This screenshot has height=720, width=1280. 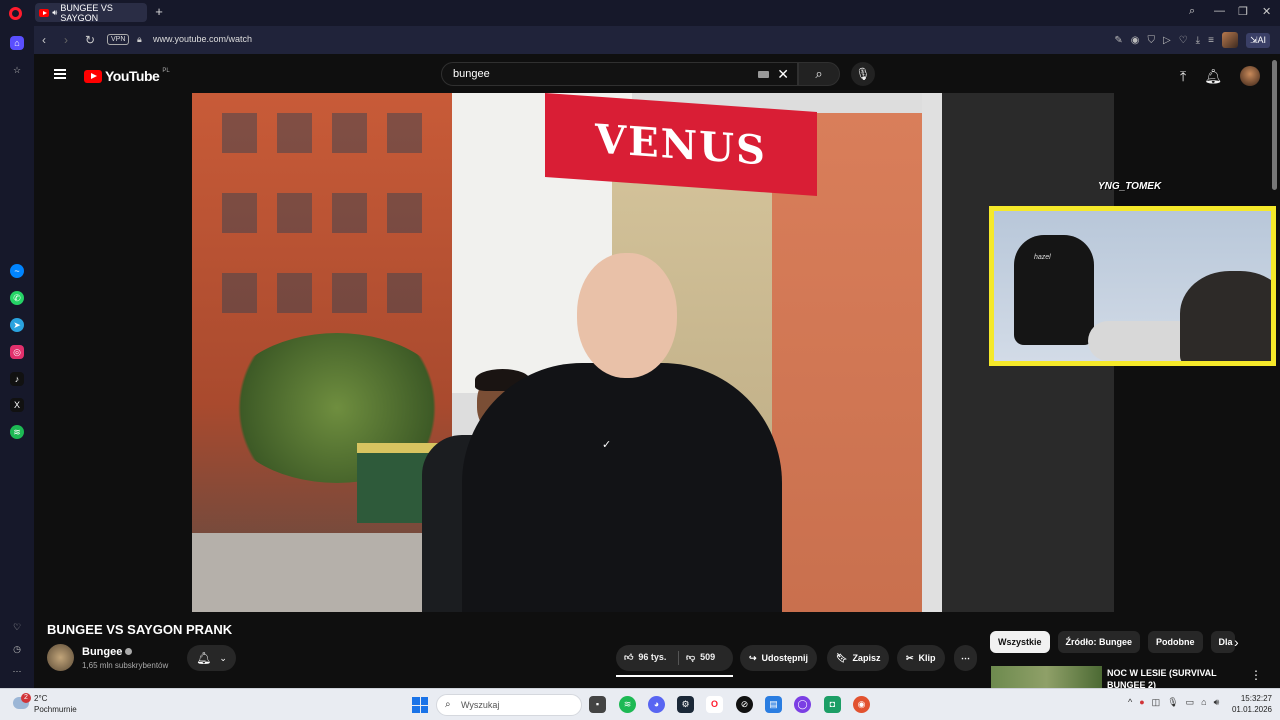 I want to click on account-avatar, so click(x=1250, y=76).